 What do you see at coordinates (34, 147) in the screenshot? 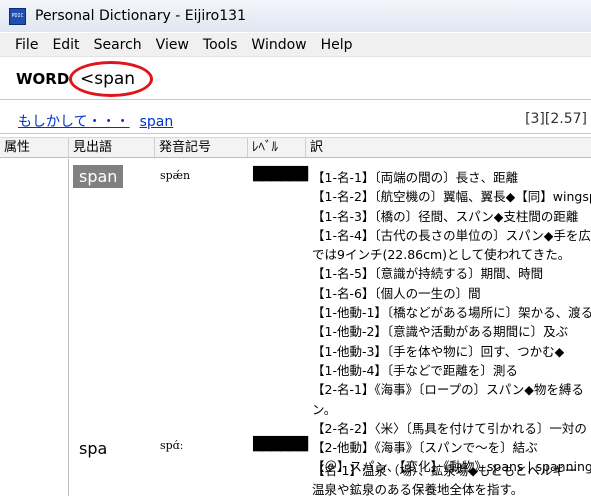
I see `column-attribute: 属性` at bounding box center [34, 147].